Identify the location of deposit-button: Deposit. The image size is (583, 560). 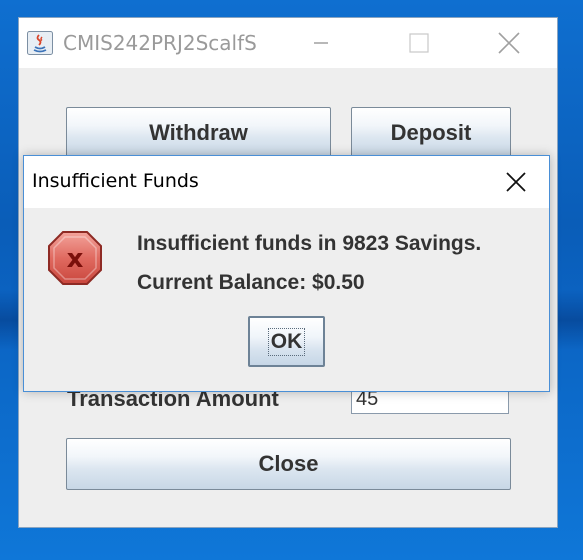
(431, 133).